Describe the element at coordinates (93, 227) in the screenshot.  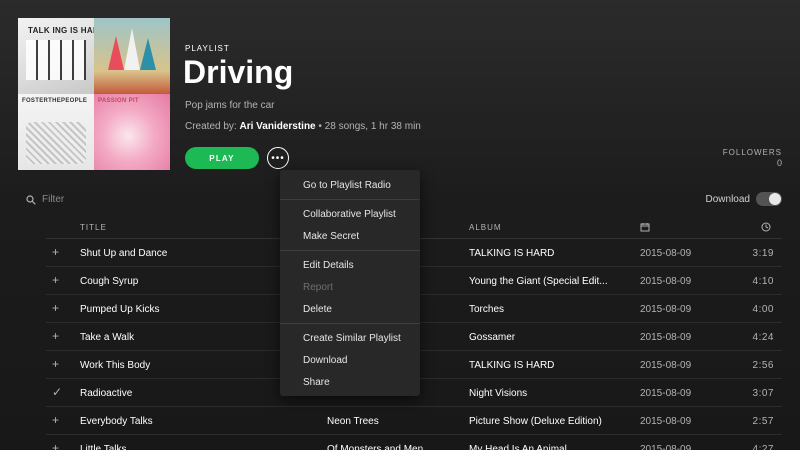
I see `column-header-title: TITLE` at that location.